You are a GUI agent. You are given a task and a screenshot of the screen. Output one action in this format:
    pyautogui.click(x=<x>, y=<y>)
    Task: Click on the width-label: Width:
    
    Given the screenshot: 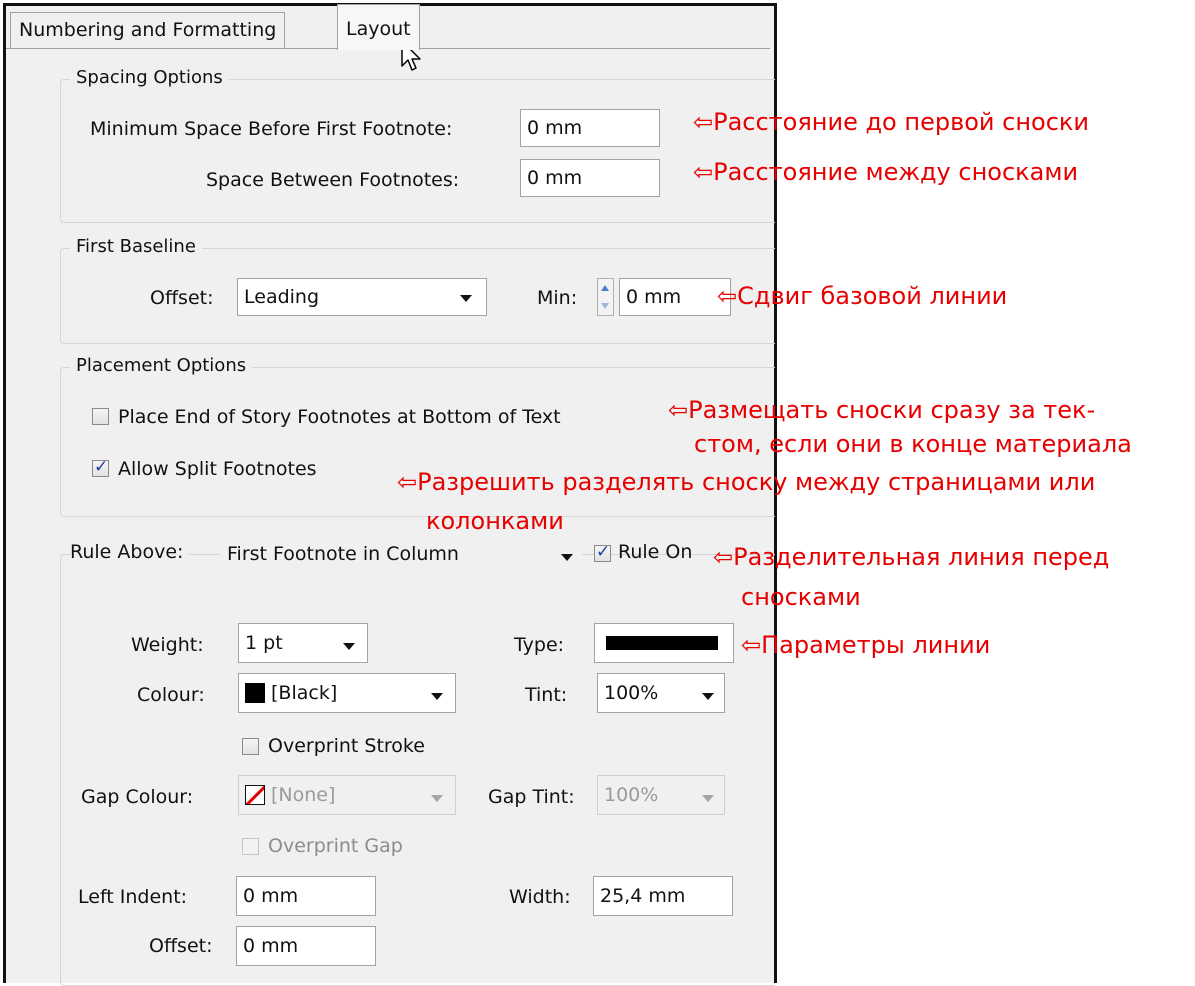 What is the action you would take?
    pyautogui.click(x=540, y=897)
    